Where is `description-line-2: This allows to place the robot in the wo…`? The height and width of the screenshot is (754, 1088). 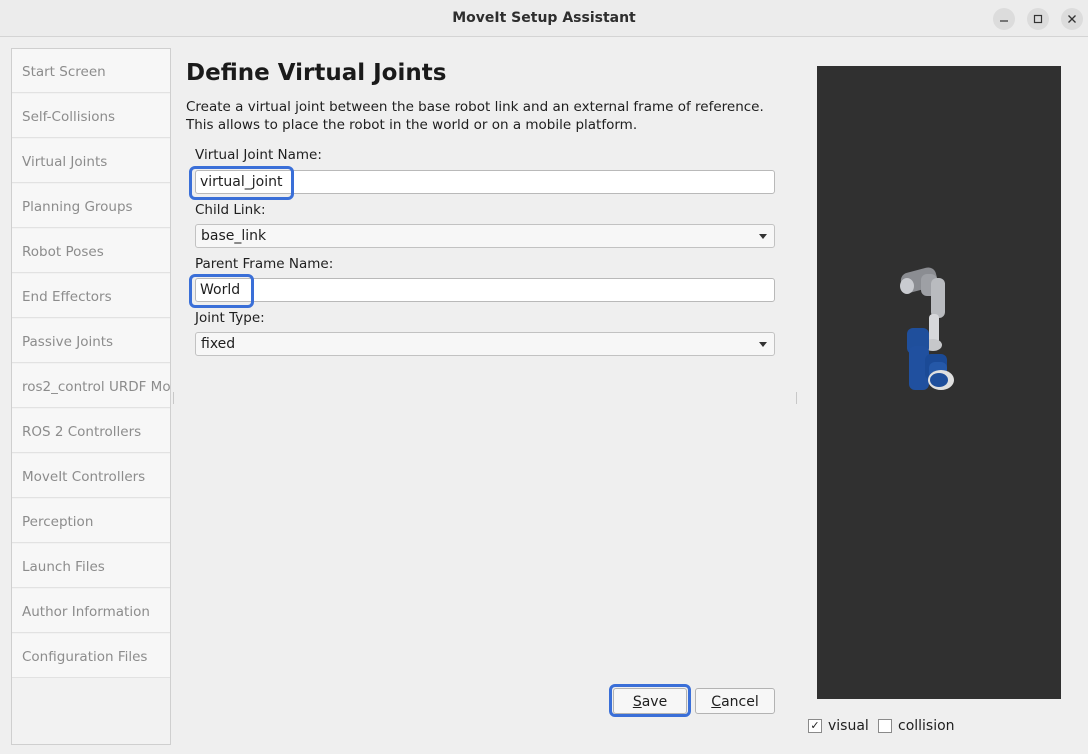
description-line-2: This allows to place the robot in the wo… is located at coordinates (412, 125).